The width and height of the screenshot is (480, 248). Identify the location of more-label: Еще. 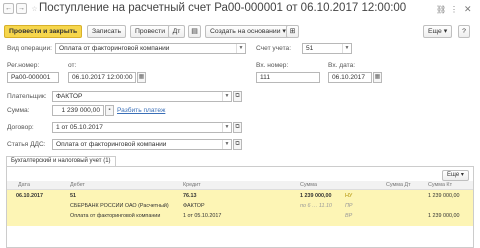
(435, 31).